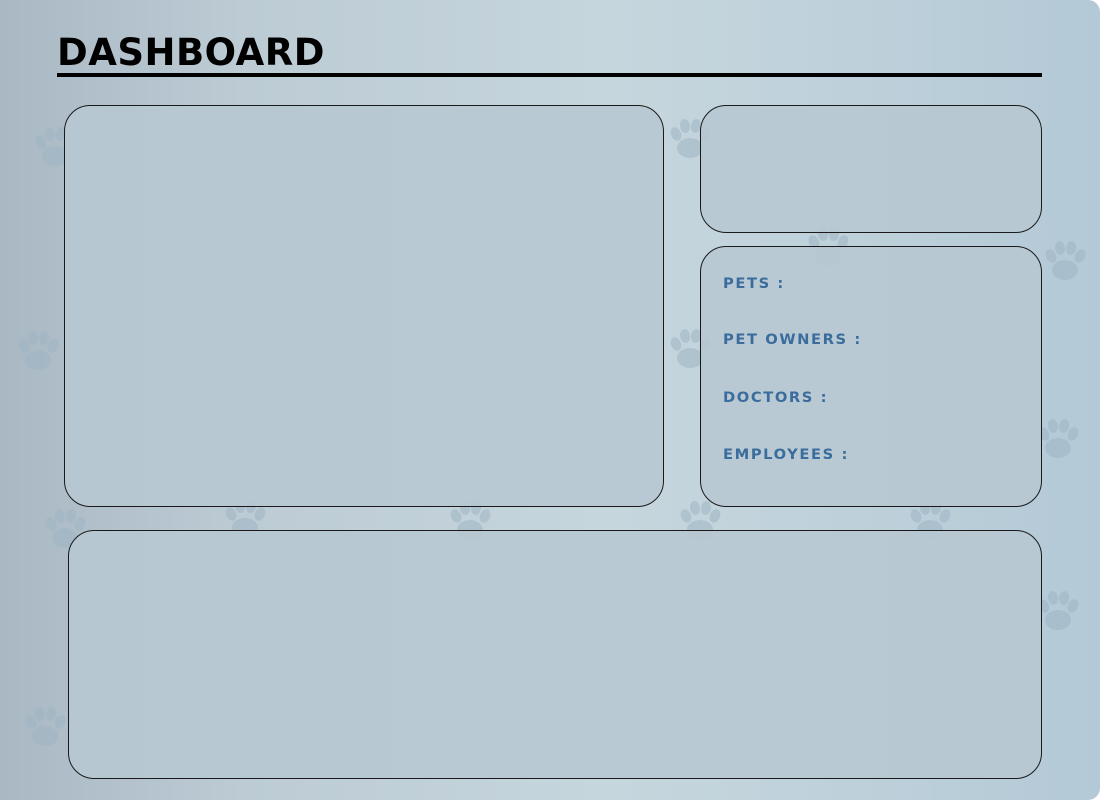  Describe the element at coordinates (754, 284) in the screenshot. I see `stat-label-pets: PETS :` at that location.